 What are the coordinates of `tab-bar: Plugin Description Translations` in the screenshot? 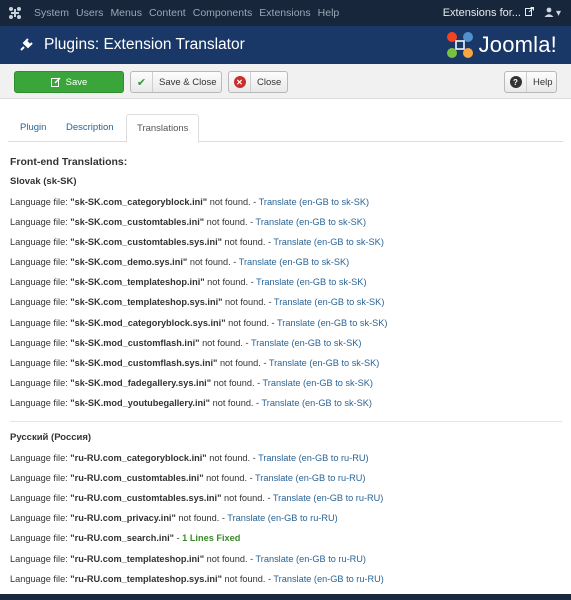 It's located at (285, 128).